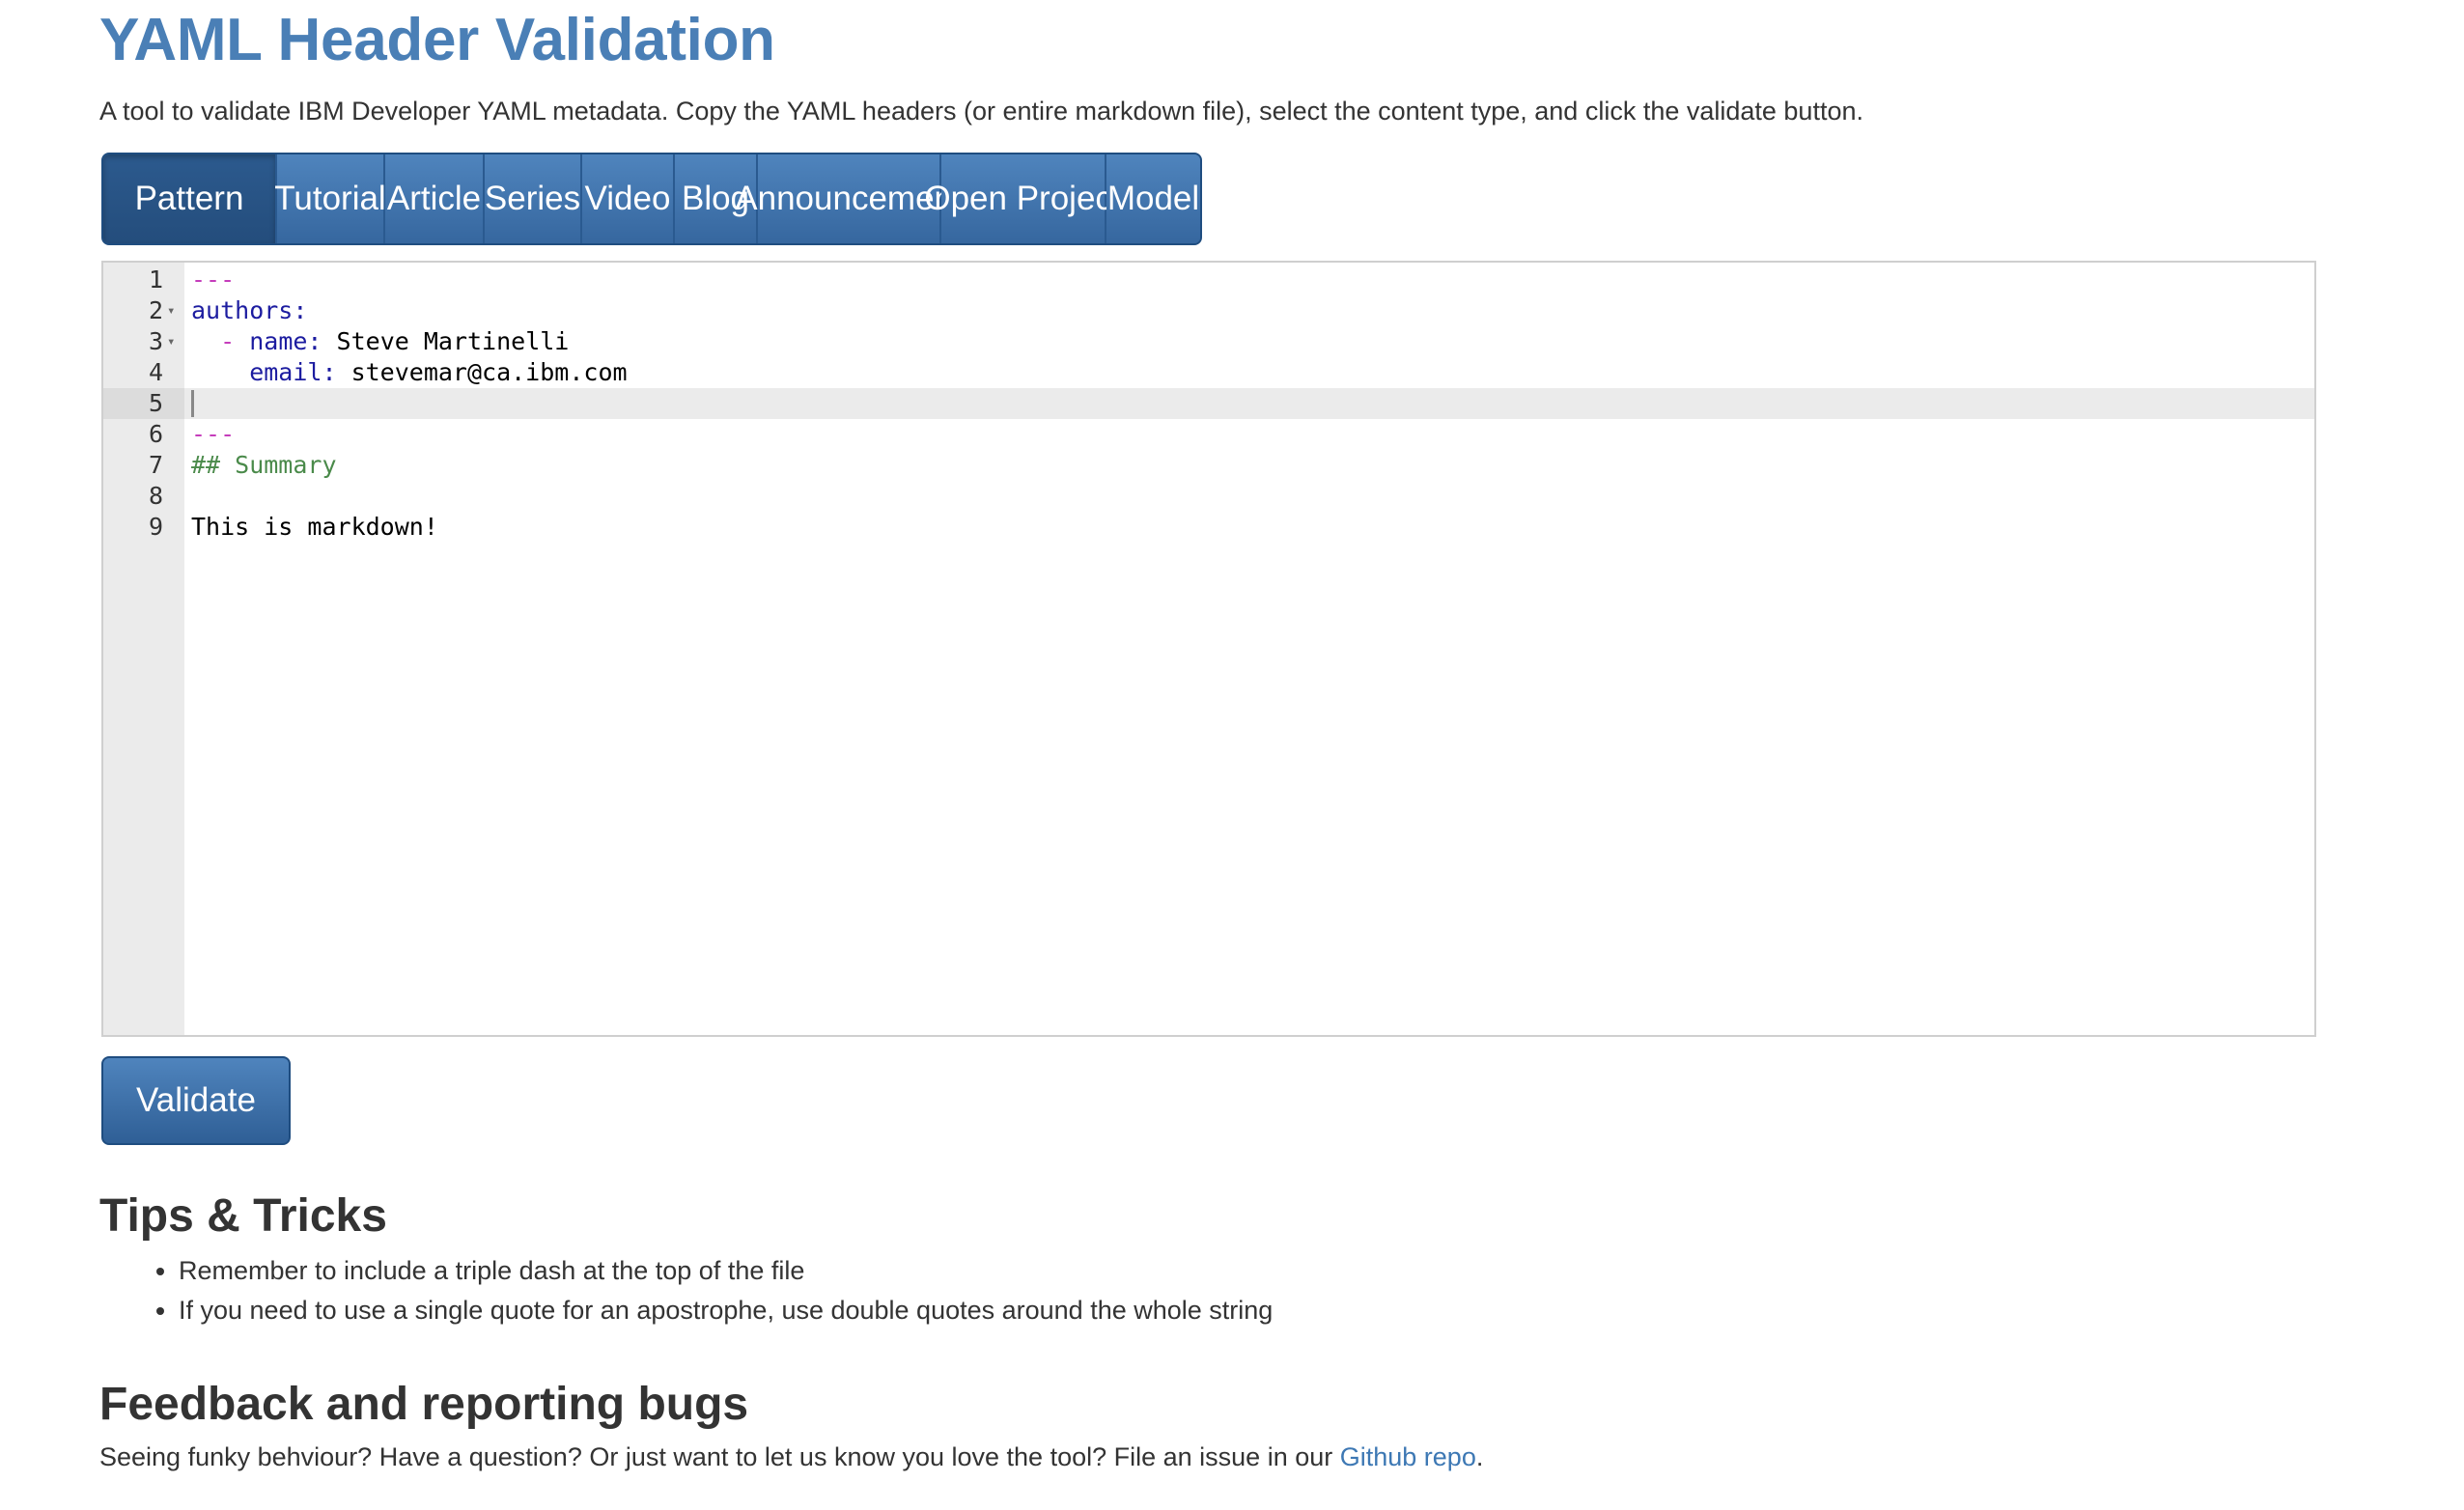 The height and width of the screenshot is (1510, 2464). I want to click on tab-model: Model, so click(1153, 198).